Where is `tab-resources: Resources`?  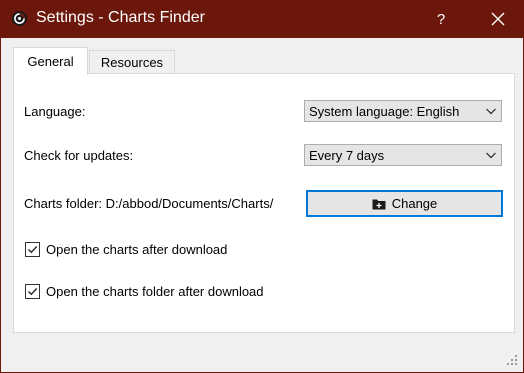 tab-resources: Resources is located at coordinates (132, 62).